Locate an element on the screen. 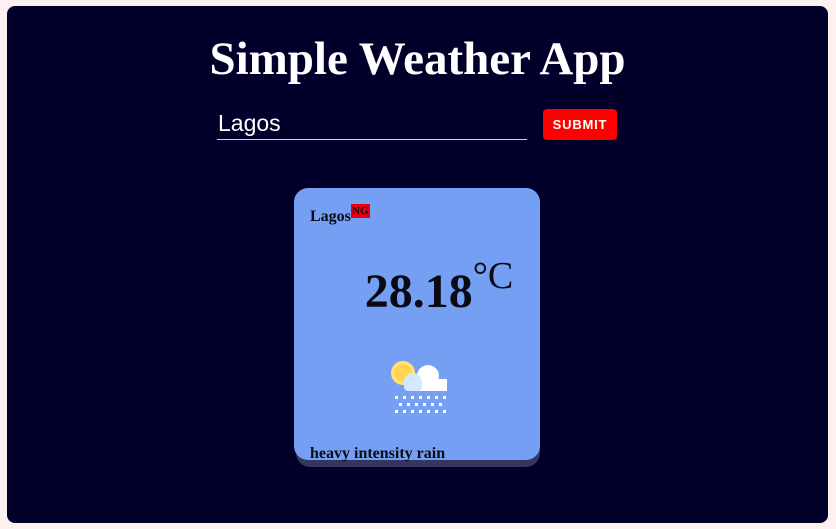 The width and height of the screenshot is (836, 529). temperature-unit: °C is located at coordinates (493, 276).